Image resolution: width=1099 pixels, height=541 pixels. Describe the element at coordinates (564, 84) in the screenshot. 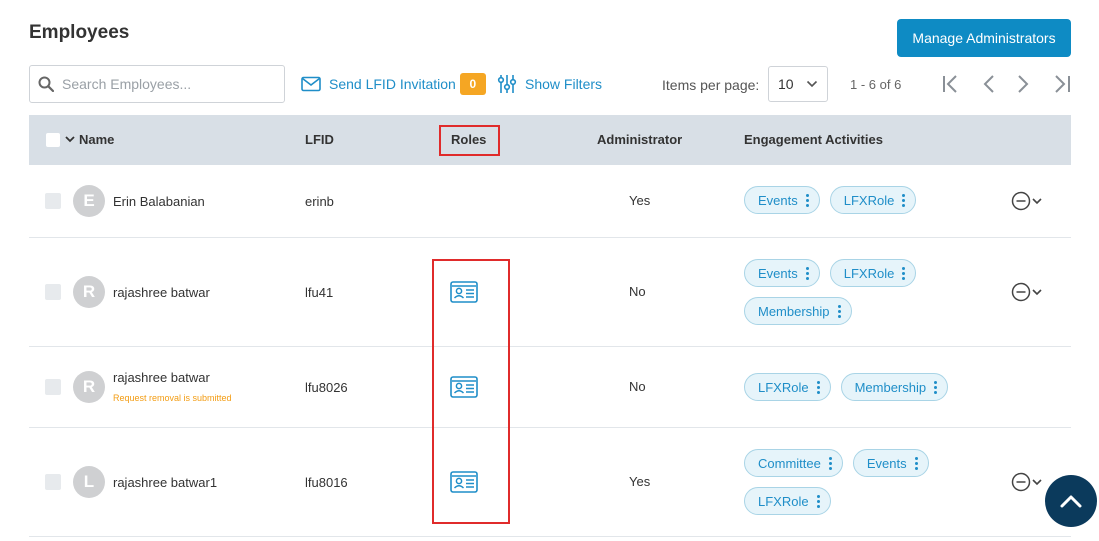

I see `show-filters-label: Show Filters` at that location.